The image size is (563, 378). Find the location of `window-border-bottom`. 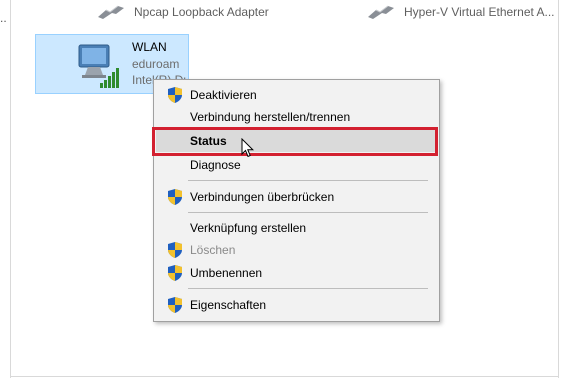

window-border-bottom is located at coordinates (284, 376).